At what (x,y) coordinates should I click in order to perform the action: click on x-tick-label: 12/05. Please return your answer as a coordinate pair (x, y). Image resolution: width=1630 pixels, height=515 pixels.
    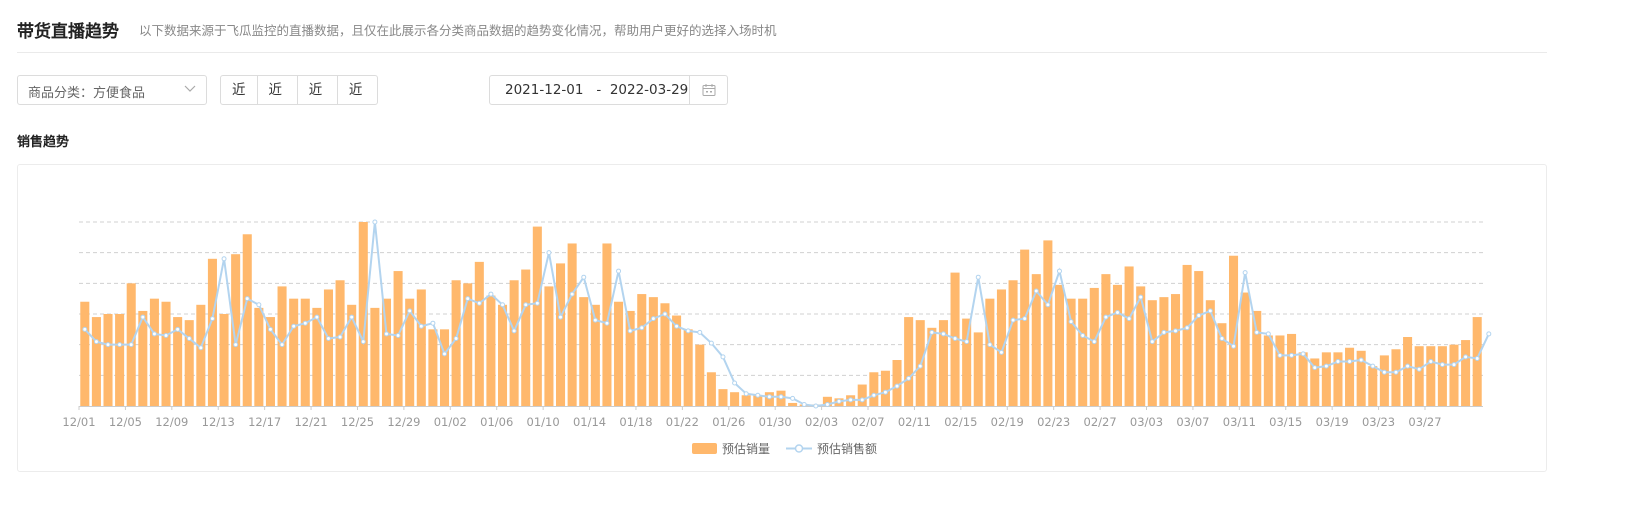
    Looking at the image, I should click on (125, 422).